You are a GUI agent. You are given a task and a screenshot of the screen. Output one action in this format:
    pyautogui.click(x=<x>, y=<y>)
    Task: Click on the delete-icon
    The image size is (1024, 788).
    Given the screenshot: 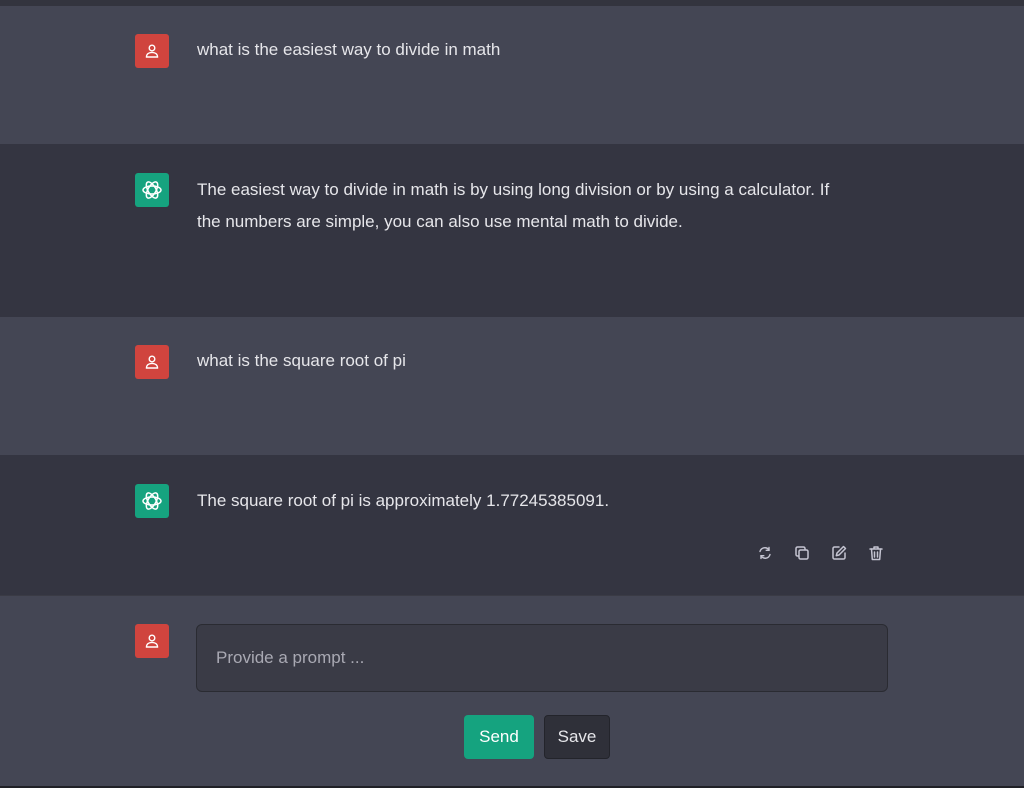 What is the action you would take?
    pyautogui.click(x=875, y=552)
    